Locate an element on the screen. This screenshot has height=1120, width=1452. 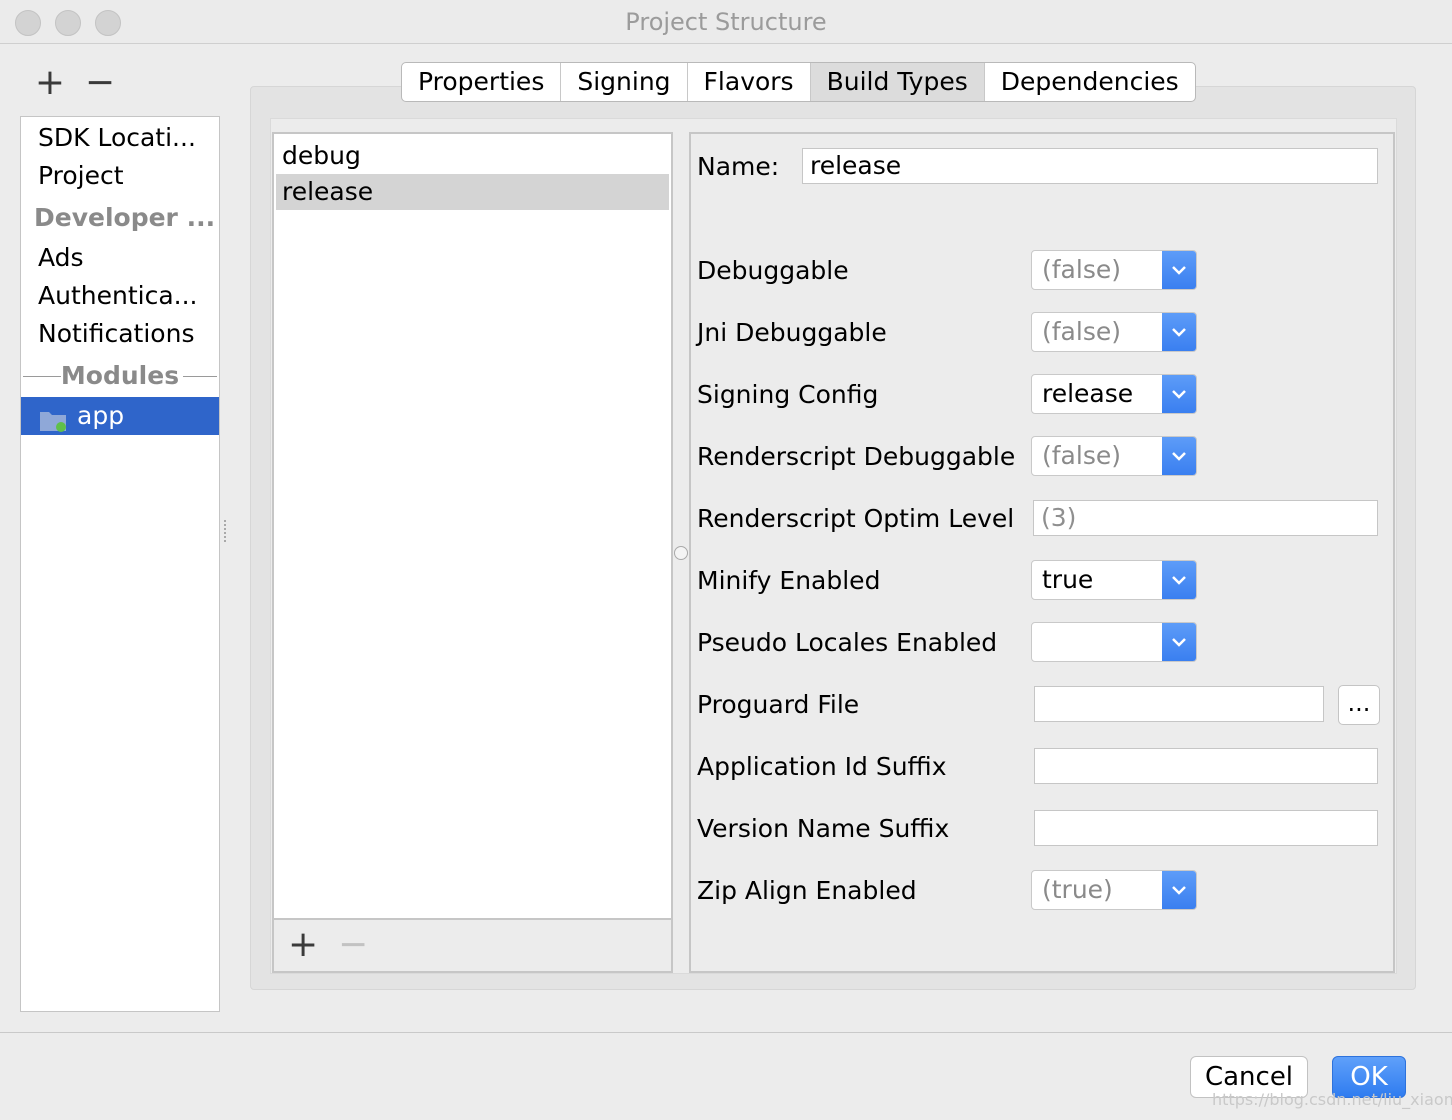
tab-signing: Signing is located at coordinates (624, 82).